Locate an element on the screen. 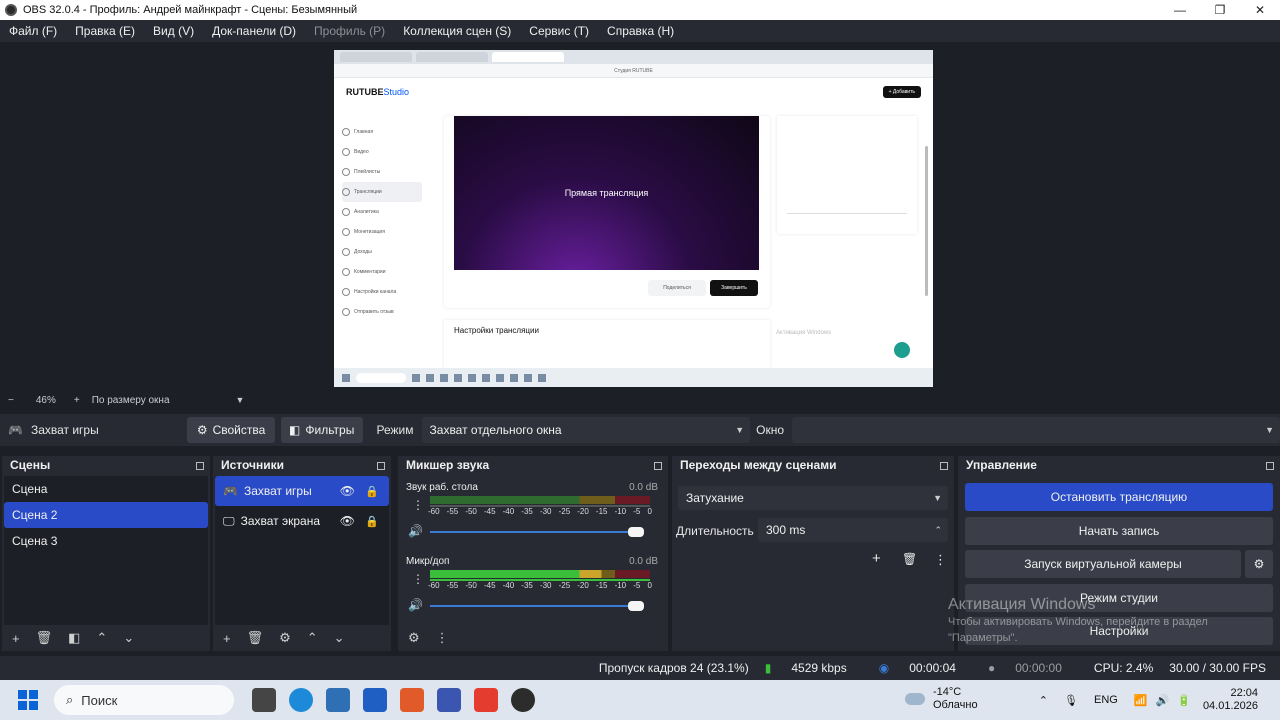 The image size is (1280, 720). file-explorer-icon is located at coordinates (264, 700).